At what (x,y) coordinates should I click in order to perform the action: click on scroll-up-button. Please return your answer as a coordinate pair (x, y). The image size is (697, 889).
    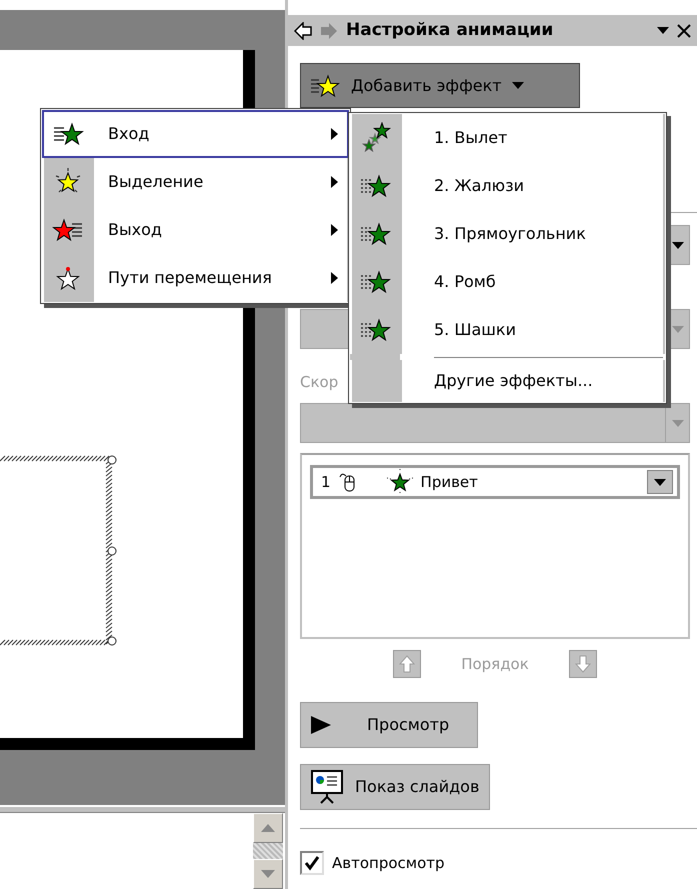
    Looking at the image, I should click on (268, 828).